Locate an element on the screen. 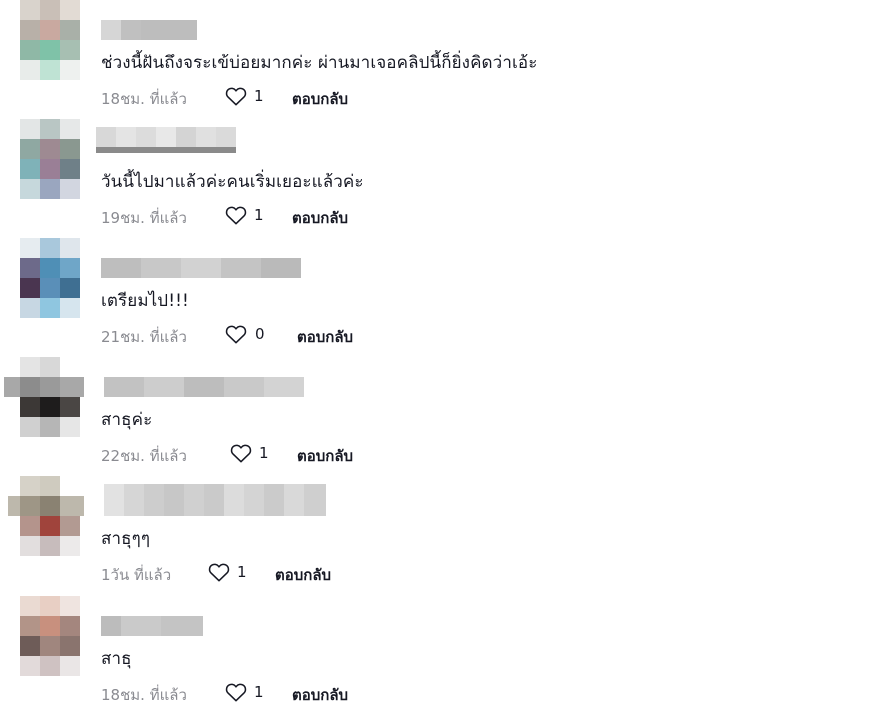 Image resolution: width=889 pixels, height=714 pixels. comment-time: 21ชม. ที่แล้ว is located at coordinates (144, 337).